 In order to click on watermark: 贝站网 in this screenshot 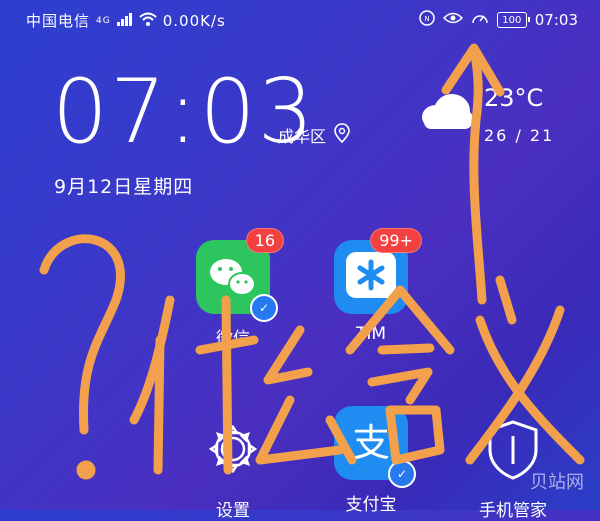, I will do `click(557, 482)`.